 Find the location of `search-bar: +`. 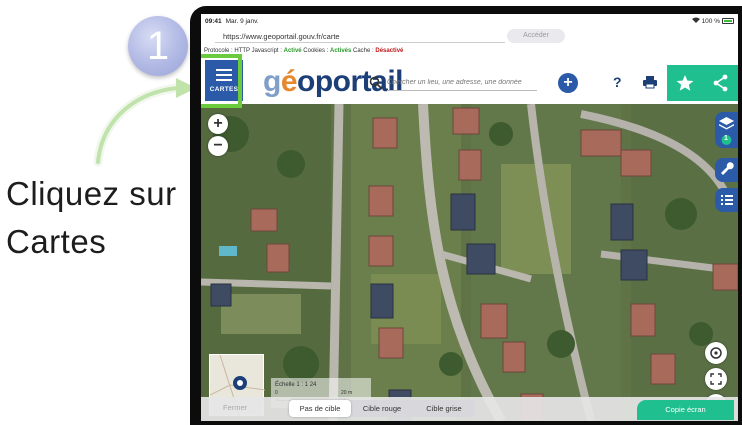

search-bar: + is located at coordinates (475, 83).